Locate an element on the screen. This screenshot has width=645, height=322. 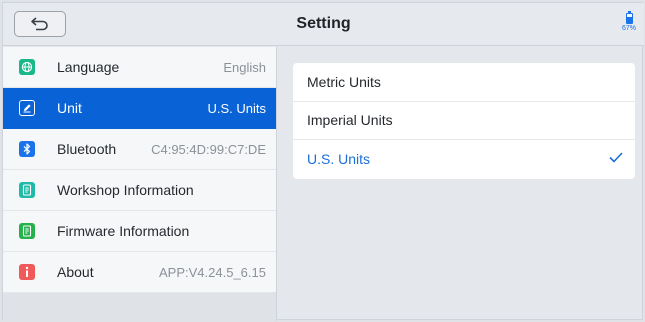
sidebar-item-firmware-information: Firmware Information is located at coordinates (139, 231).